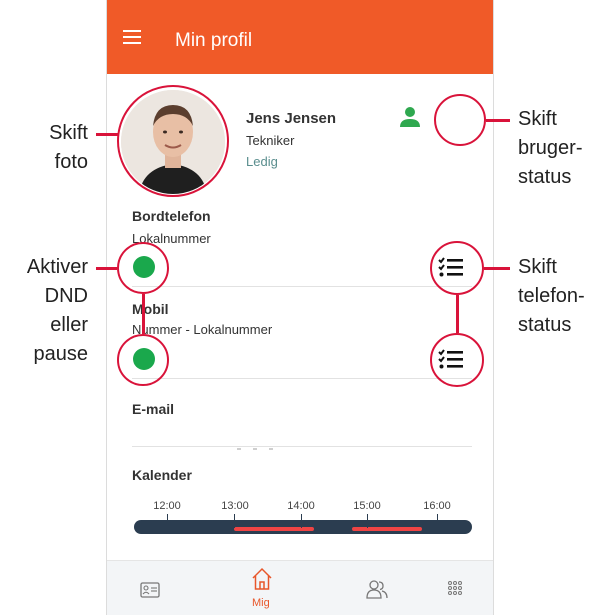 The height and width of the screenshot is (615, 604). What do you see at coordinates (410, 117) in the screenshot?
I see `user-status-icon` at bounding box center [410, 117].